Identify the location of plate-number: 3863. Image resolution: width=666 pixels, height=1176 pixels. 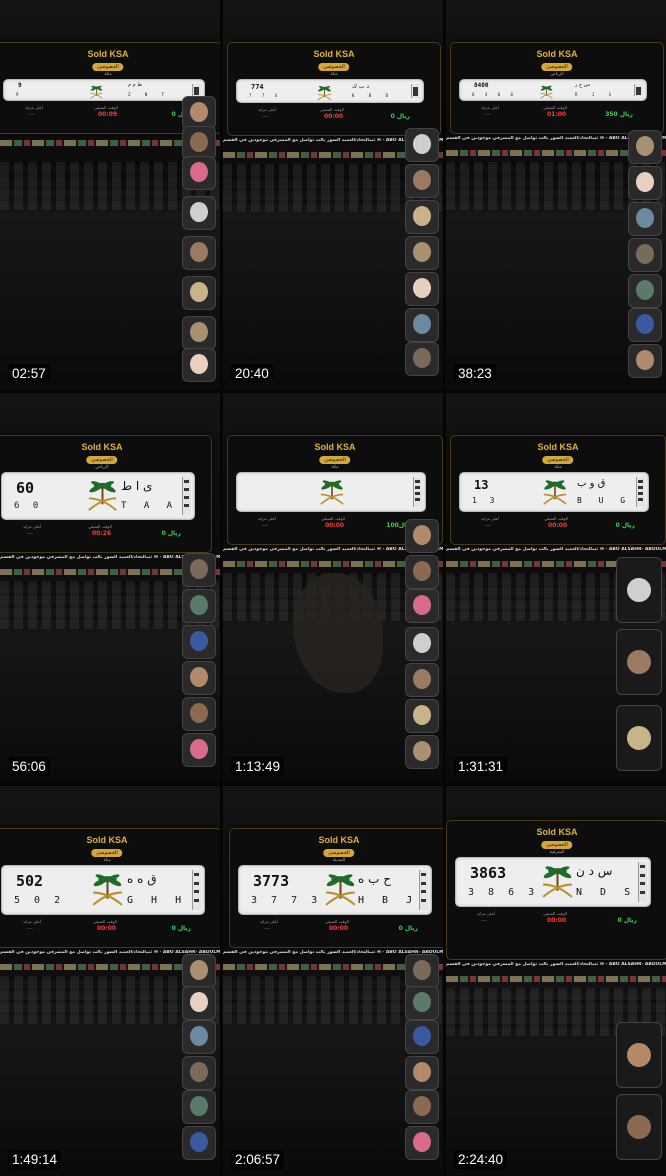
(488, 873).